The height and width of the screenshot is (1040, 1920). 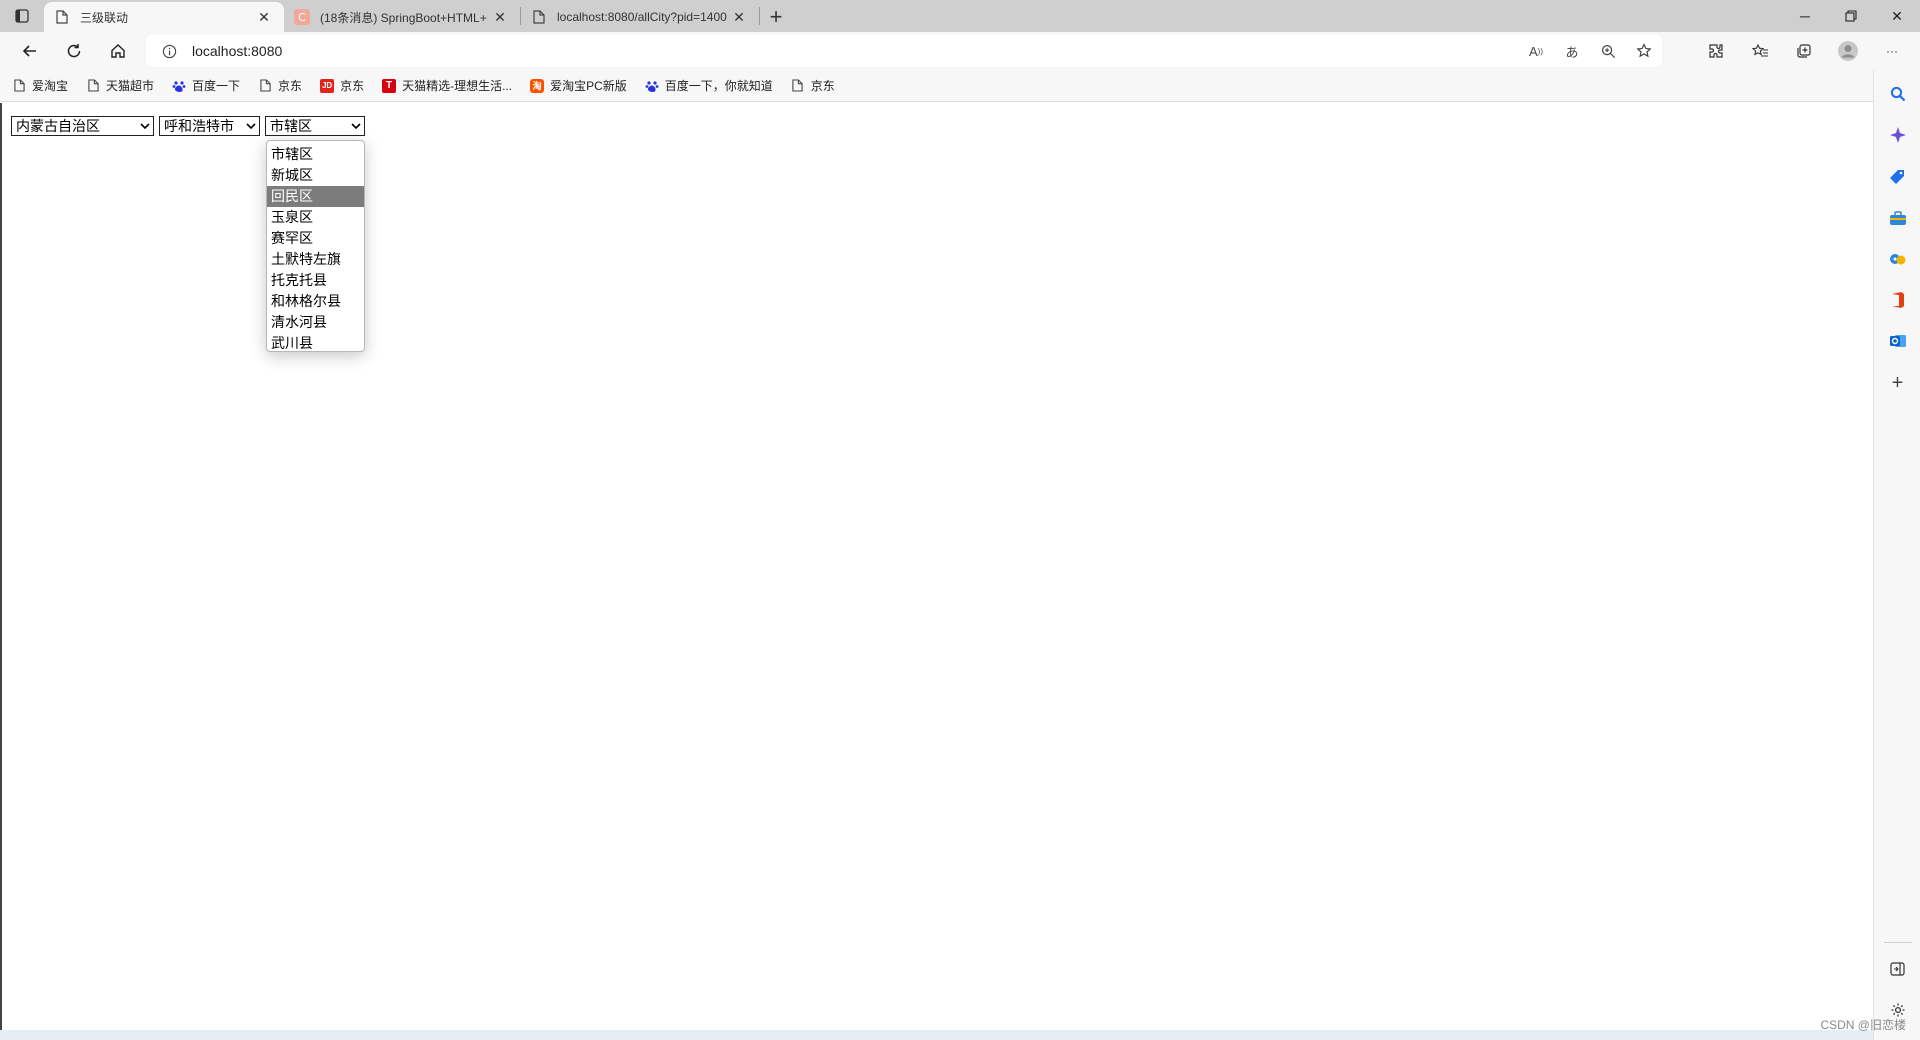 What do you see at coordinates (1897, 259) in the screenshot?
I see `games-icon` at bounding box center [1897, 259].